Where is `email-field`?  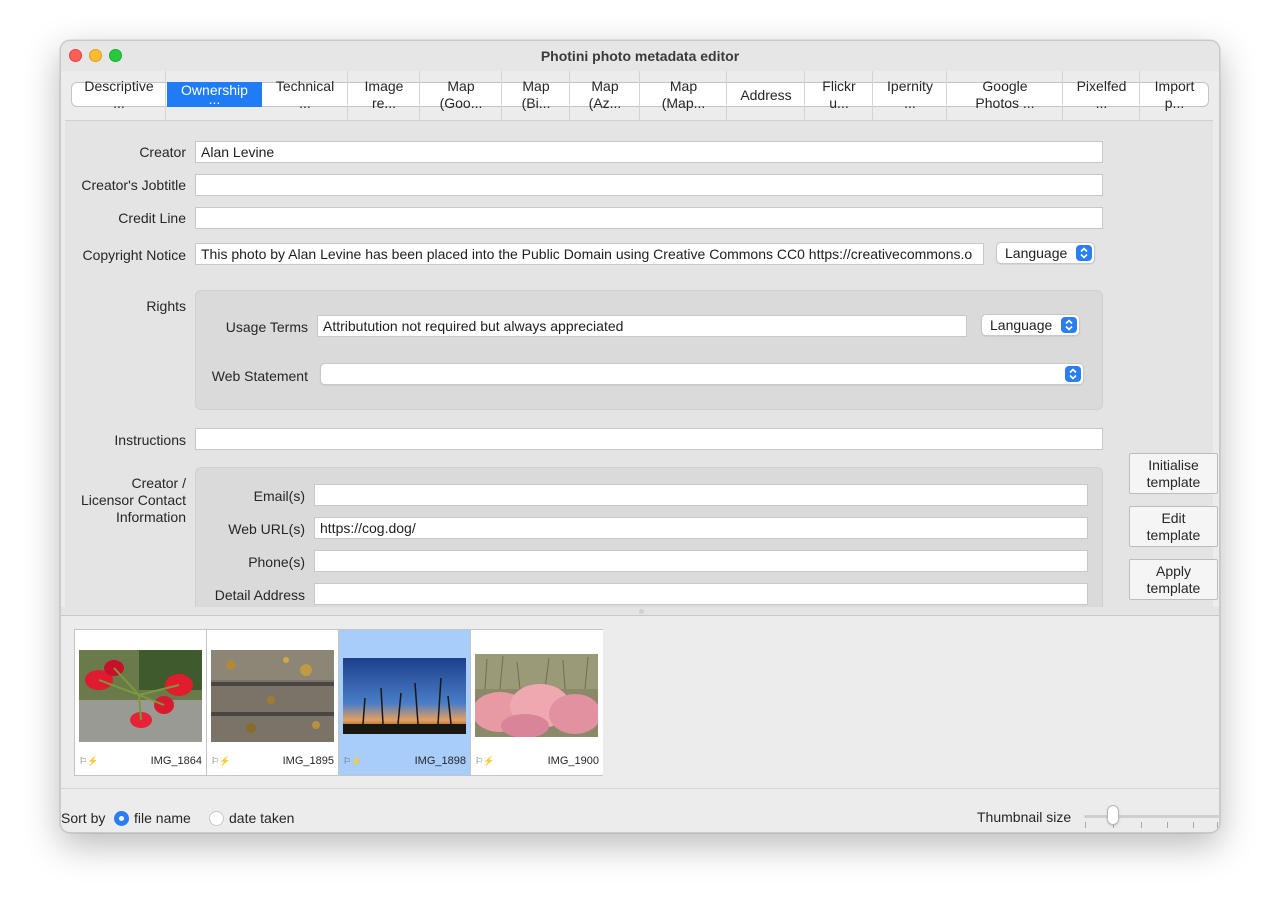
email-field is located at coordinates (701, 495).